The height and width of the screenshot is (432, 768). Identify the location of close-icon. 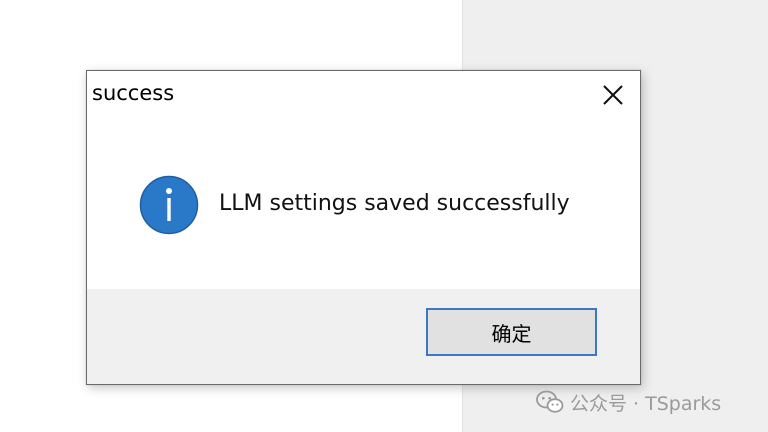
(613, 95).